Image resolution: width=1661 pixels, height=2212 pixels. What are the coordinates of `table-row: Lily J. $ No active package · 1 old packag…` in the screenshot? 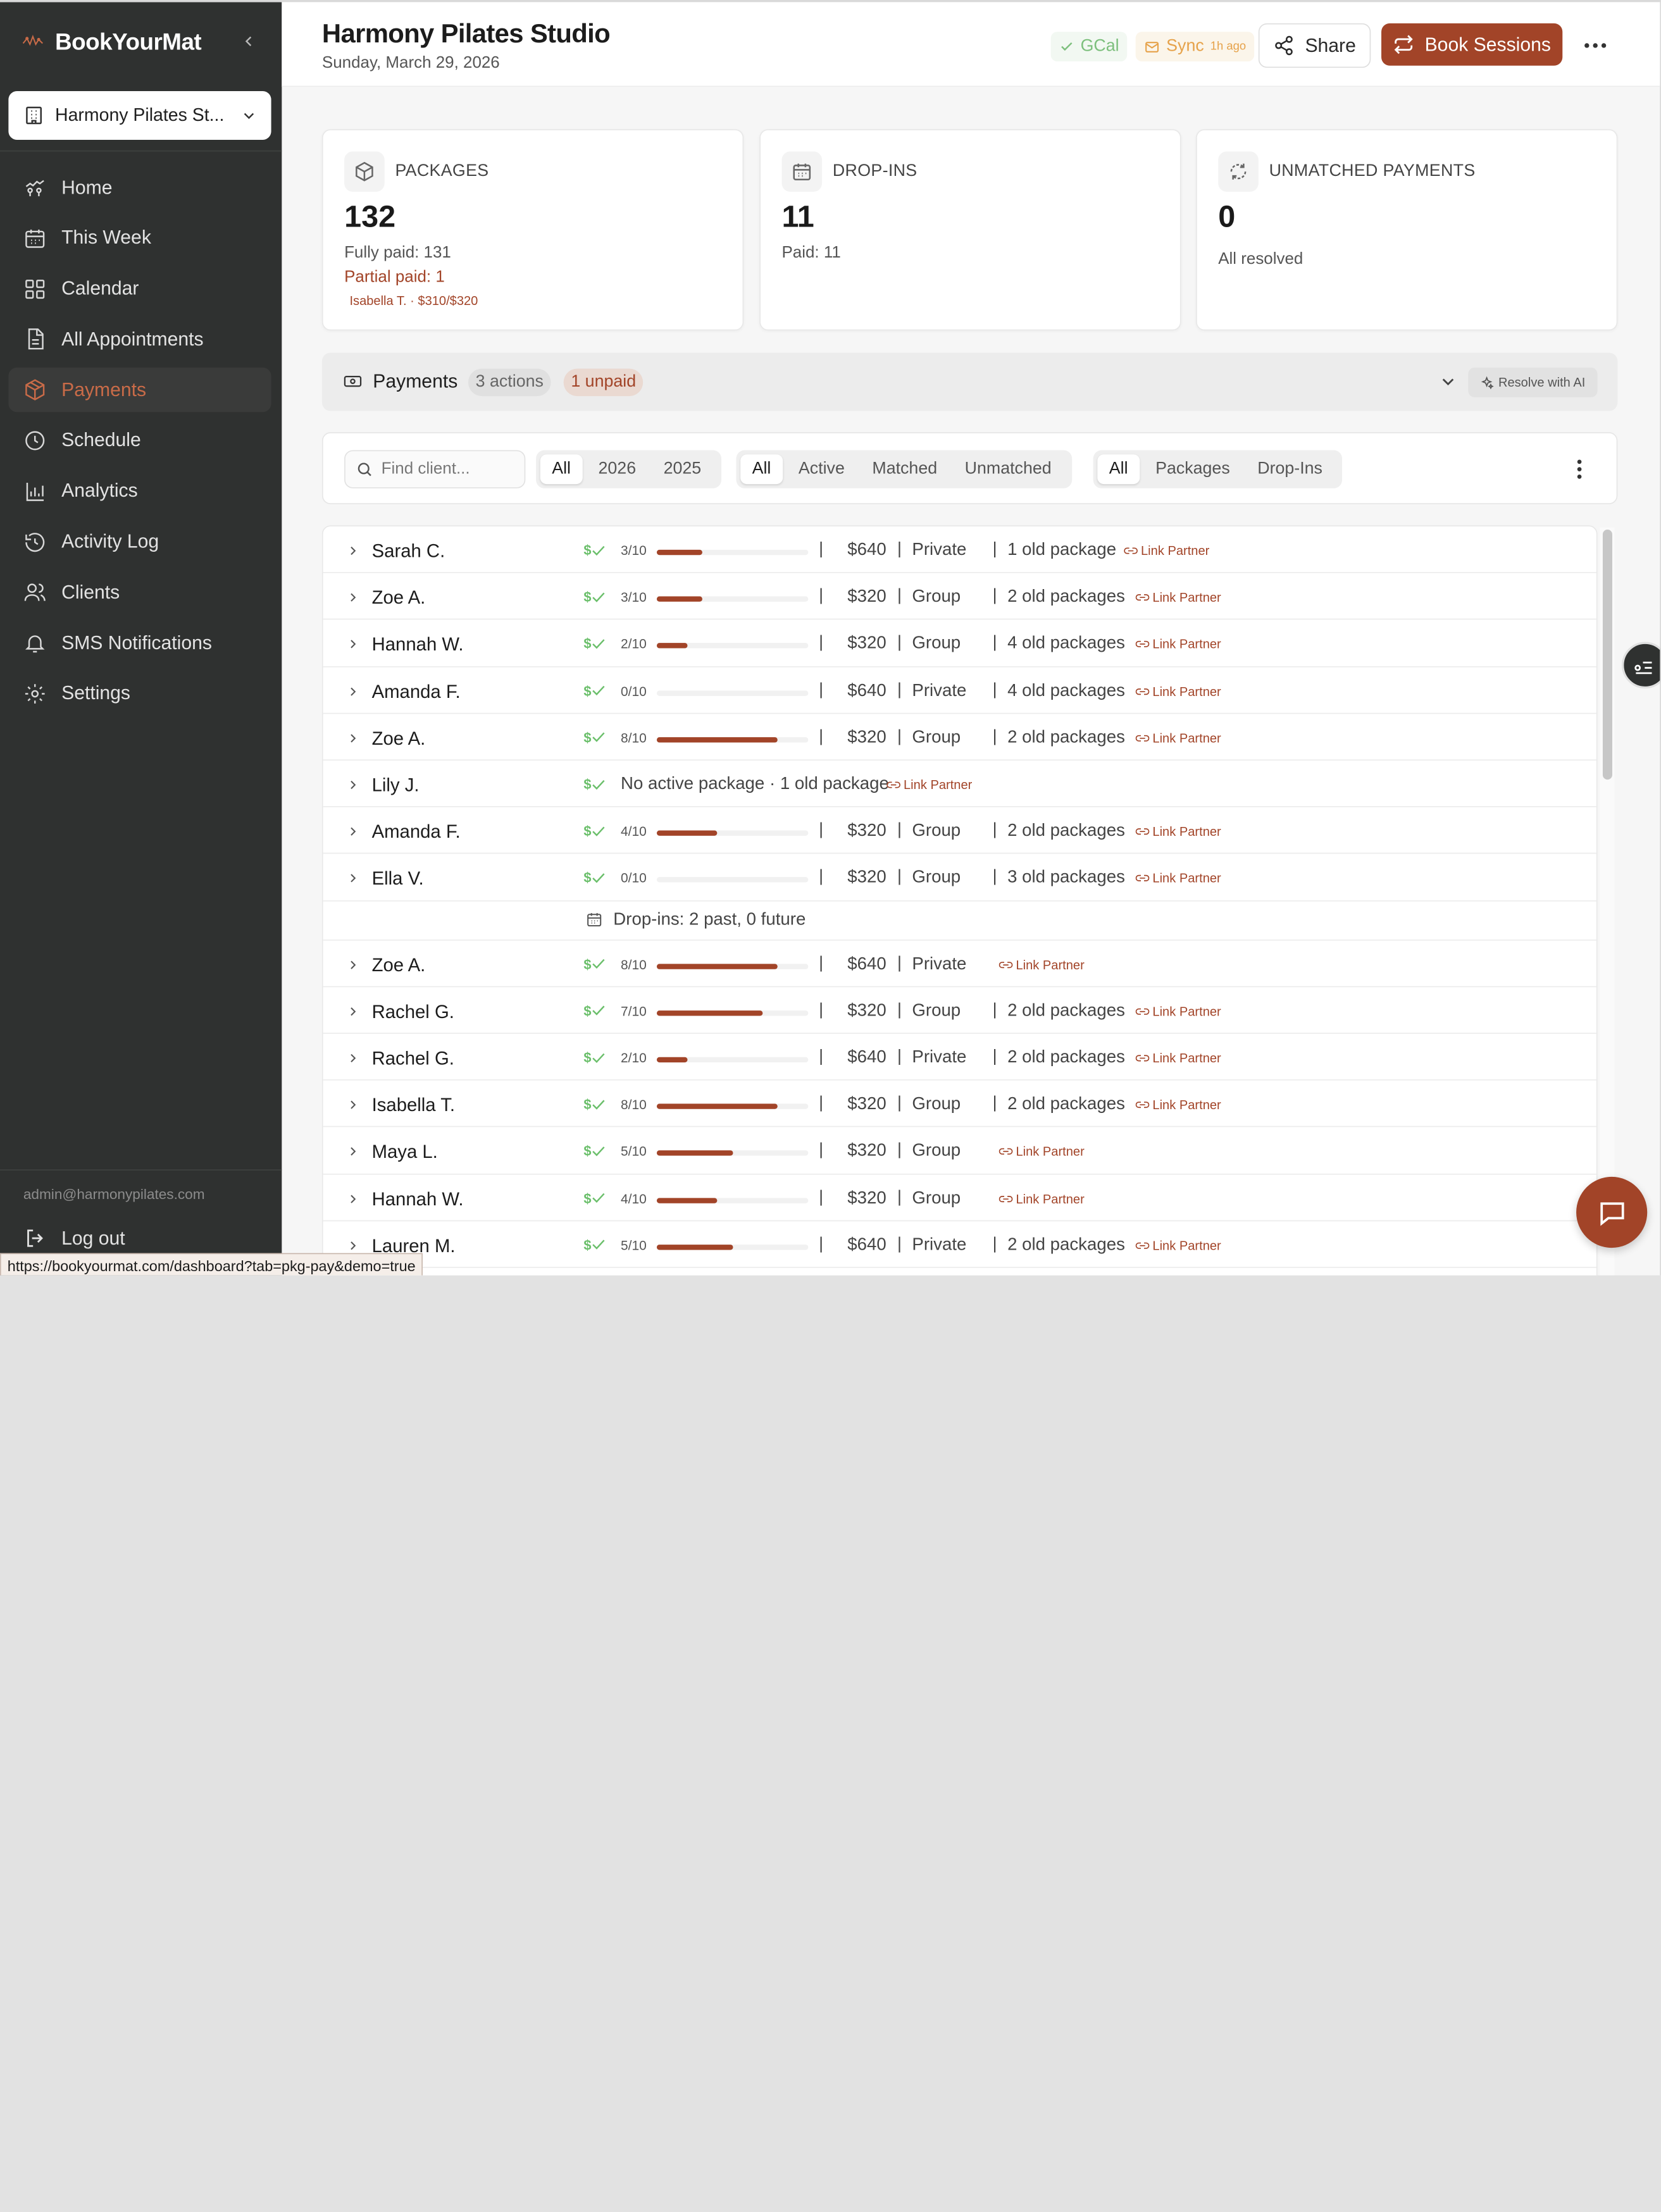 It's located at (959, 784).